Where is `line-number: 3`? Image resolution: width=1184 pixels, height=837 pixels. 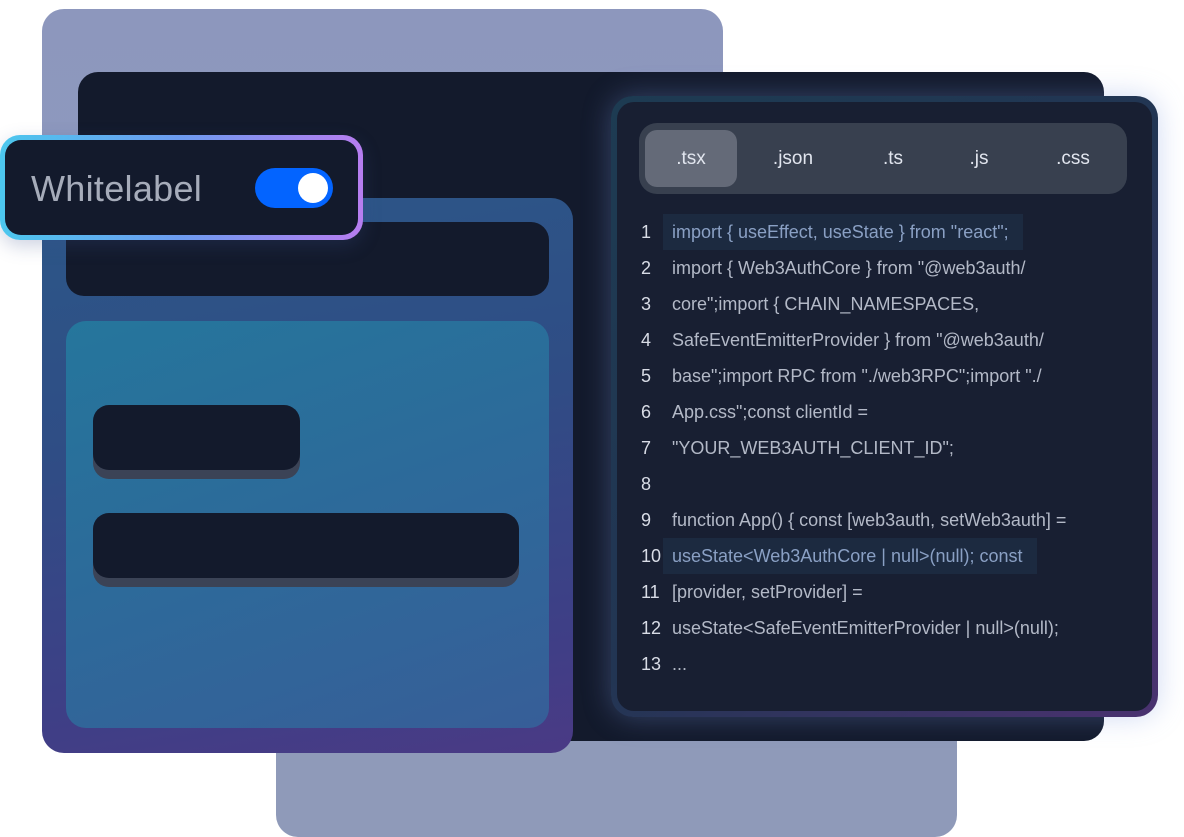
line-number: 3 is located at coordinates (646, 304).